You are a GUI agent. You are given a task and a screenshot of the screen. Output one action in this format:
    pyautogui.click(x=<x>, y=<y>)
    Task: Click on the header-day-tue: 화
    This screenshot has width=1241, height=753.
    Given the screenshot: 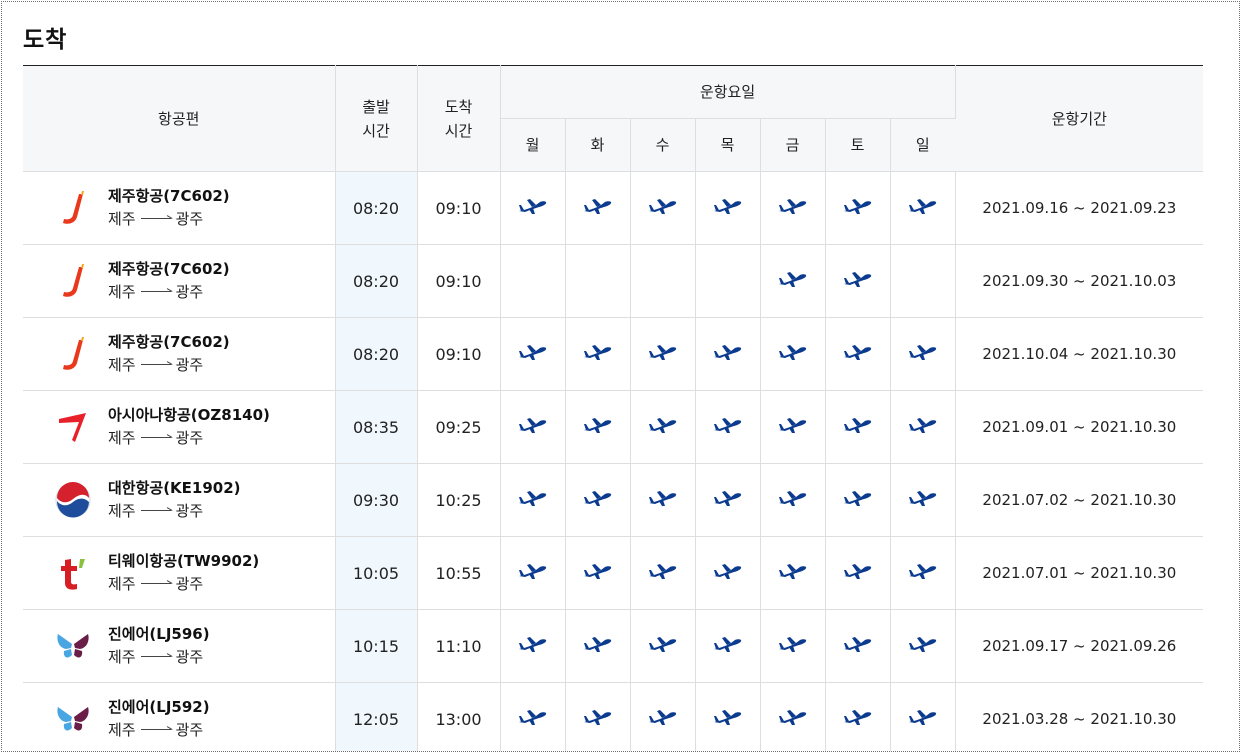 What is the action you would take?
    pyautogui.click(x=598, y=145)
    